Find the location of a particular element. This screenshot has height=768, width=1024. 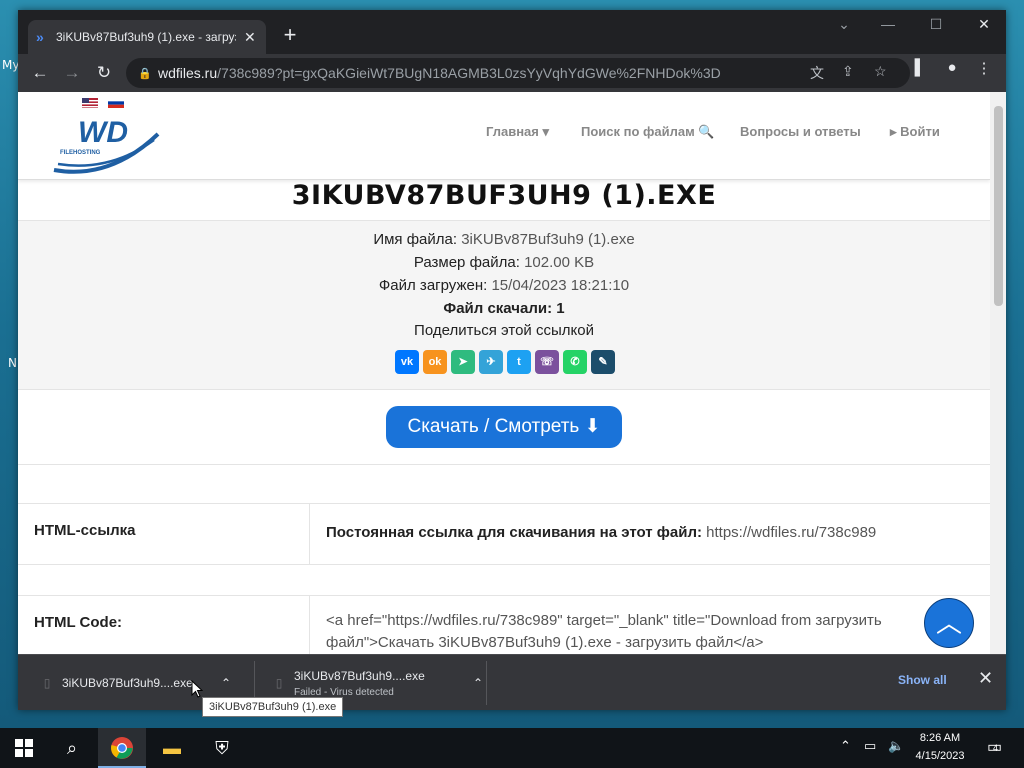

tab-close-icon: ✕ is located at coordinates (250, 37).